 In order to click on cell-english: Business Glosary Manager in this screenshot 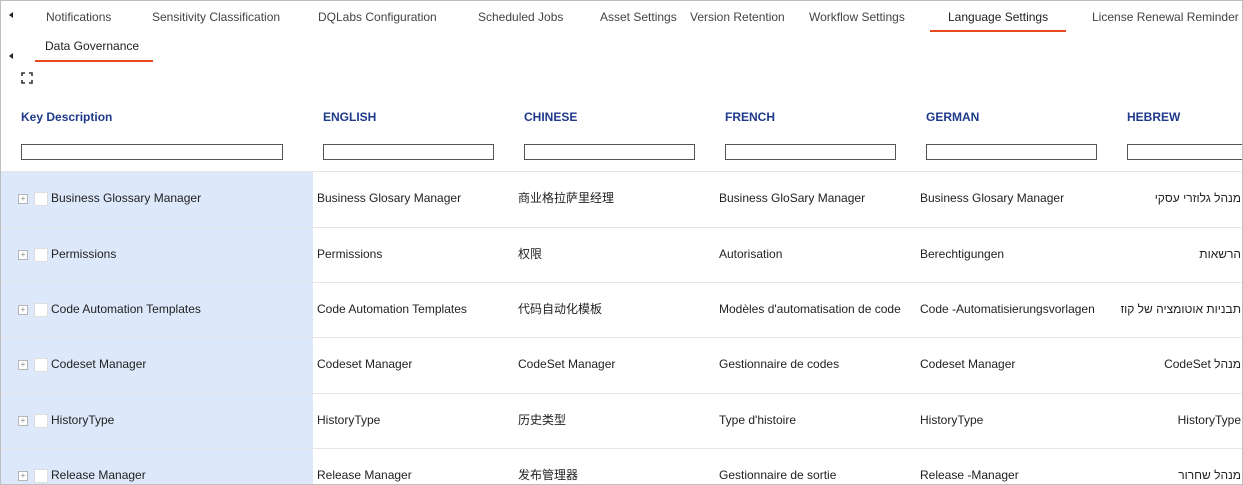, I will do `click(417, 200)`.